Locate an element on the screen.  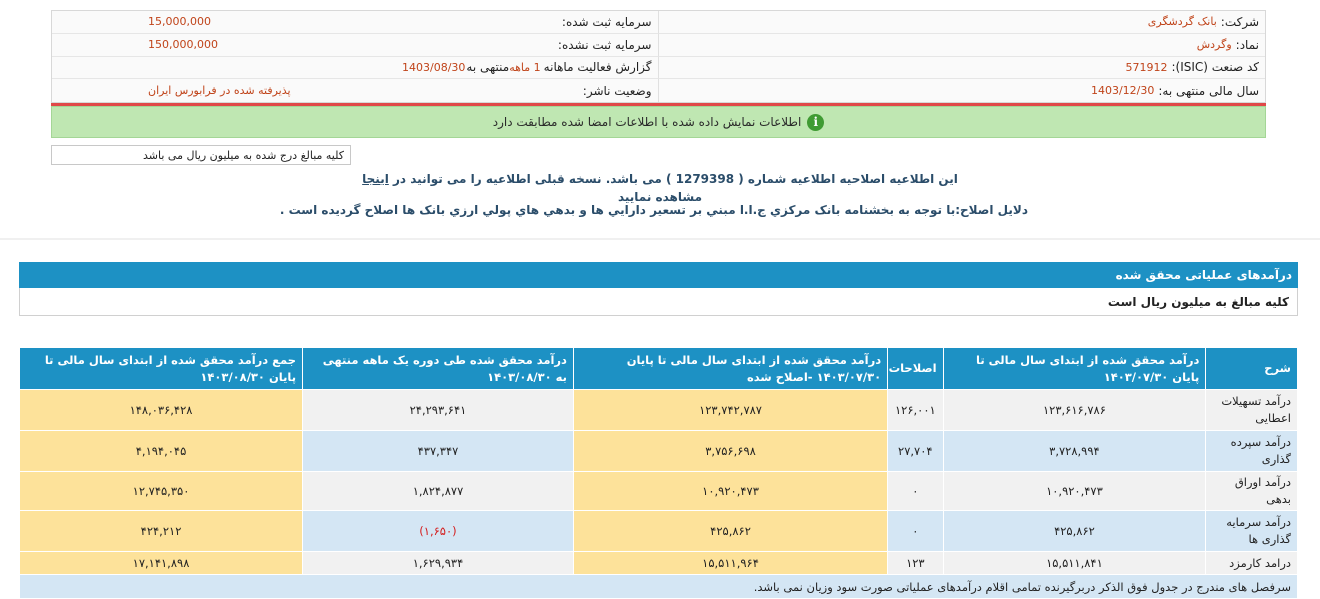
cell-ytd-total: ۱۴۸,۰۳۶,۴۲۸ is located at coordinates (161, 410).